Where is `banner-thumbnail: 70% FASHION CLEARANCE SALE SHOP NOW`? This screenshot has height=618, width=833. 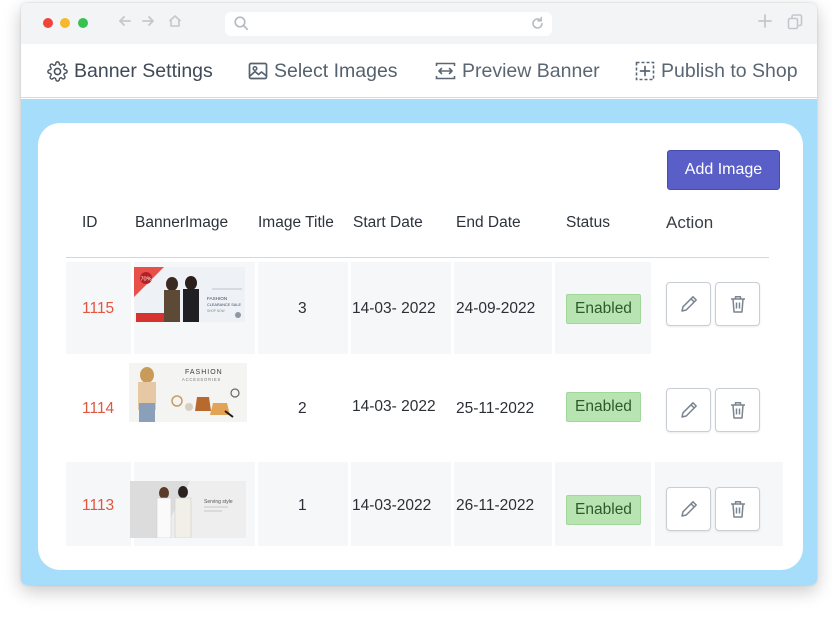 banner-thumbnail: 70% FASHION CLEARANCE SALE SHOP NOW is located at coordinates (189, 294).